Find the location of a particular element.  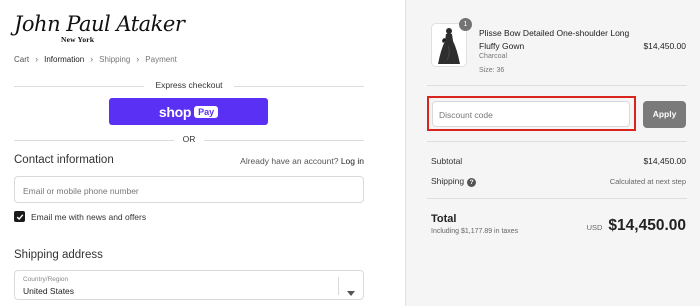

discount-placeholder: Discount code is located at coordinates (466, 115).